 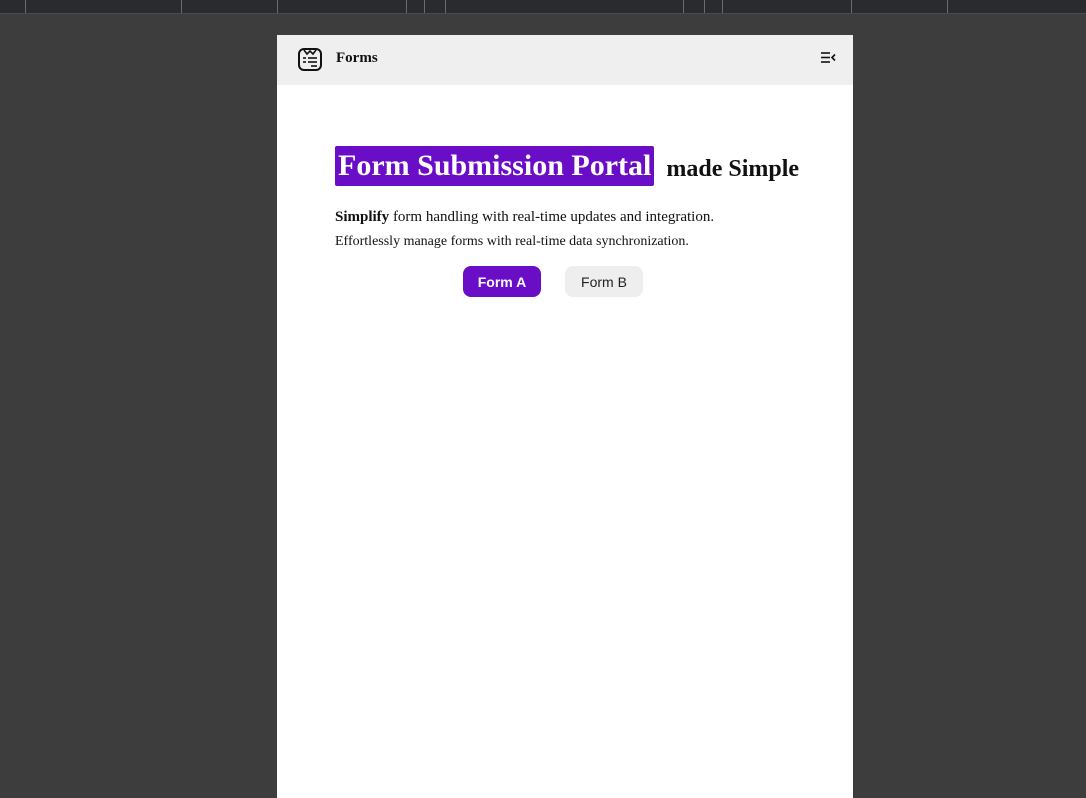 I want to click on headline-rest: made Simple, so click(x=733, y=169).